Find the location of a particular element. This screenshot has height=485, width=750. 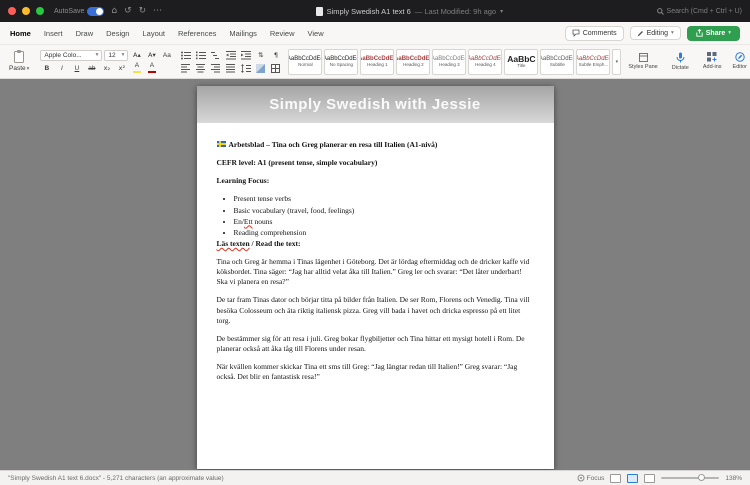

more-commands-icon: ⋯ is located at coordinates (157, 11).